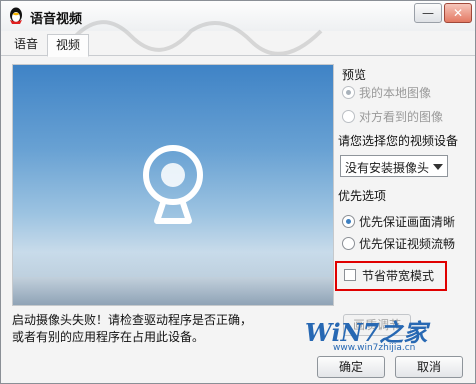 The width and height of the screenshot is (476, 384). I want to click on webcam-icon, so click(173, 184).